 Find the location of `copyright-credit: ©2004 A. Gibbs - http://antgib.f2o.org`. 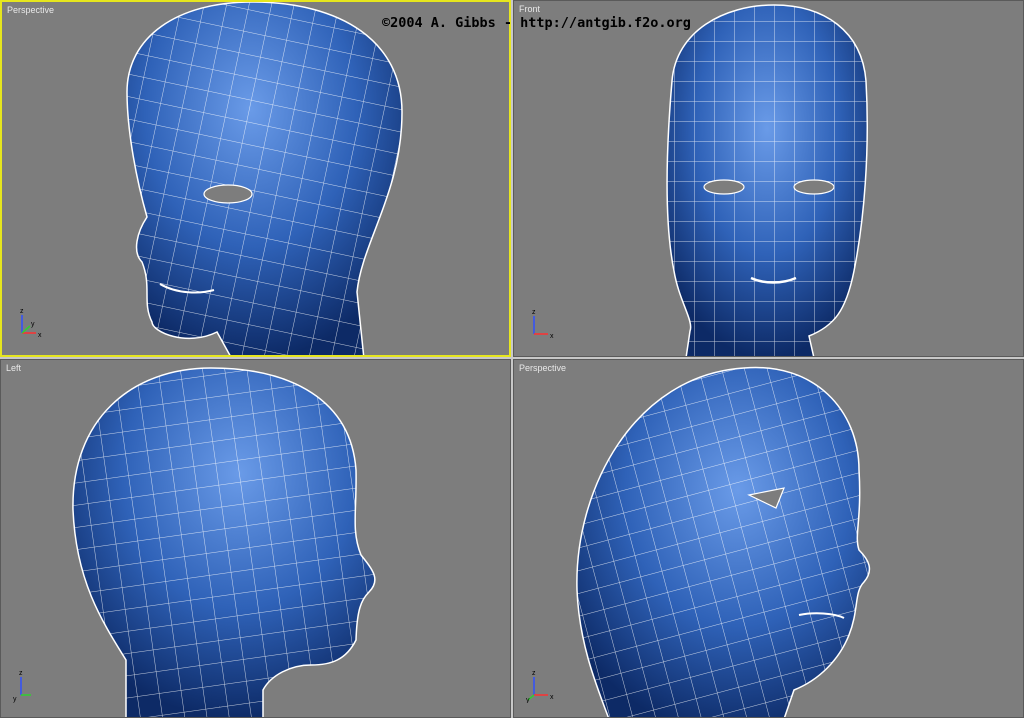

copyright-credit: ©2004 A. Gibbs - http://antgib.f2o.org is located at coordinates (536, 23).